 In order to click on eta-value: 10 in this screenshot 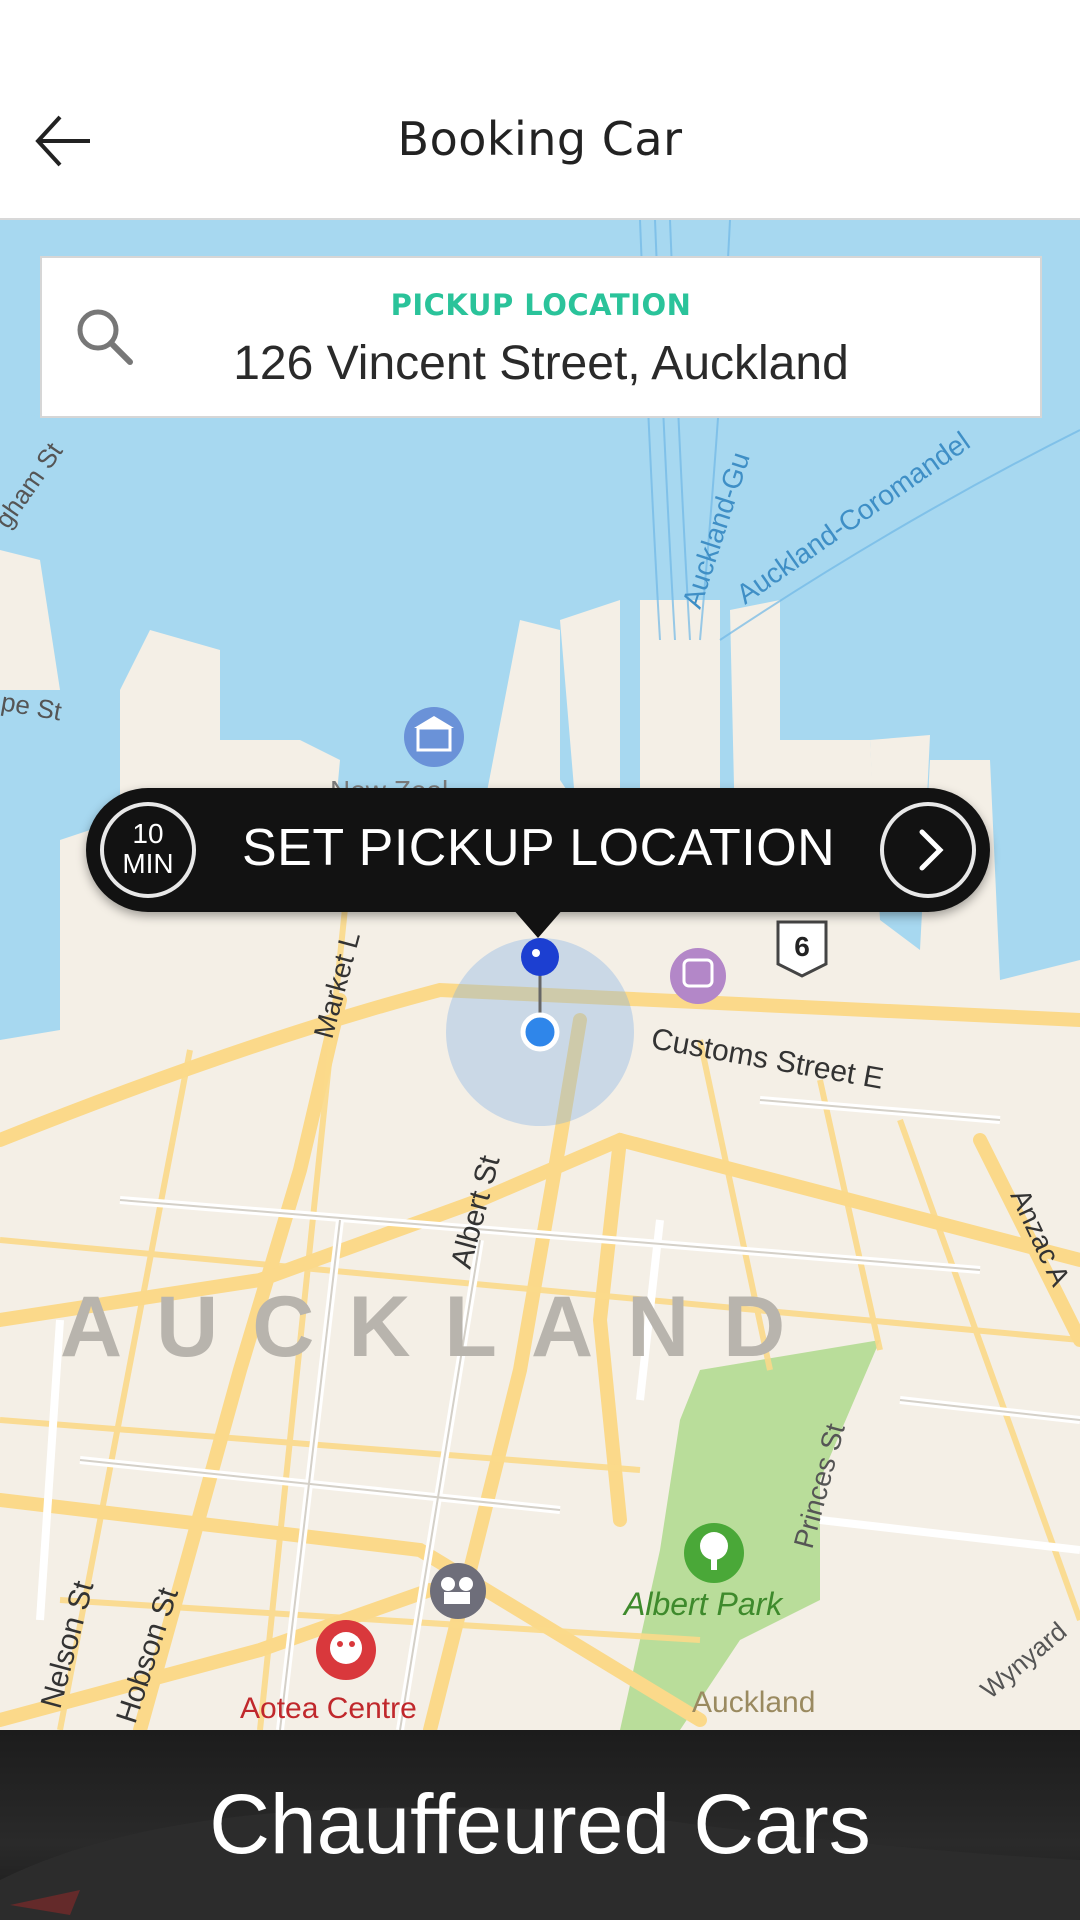, I will do `click(148, 833)`.